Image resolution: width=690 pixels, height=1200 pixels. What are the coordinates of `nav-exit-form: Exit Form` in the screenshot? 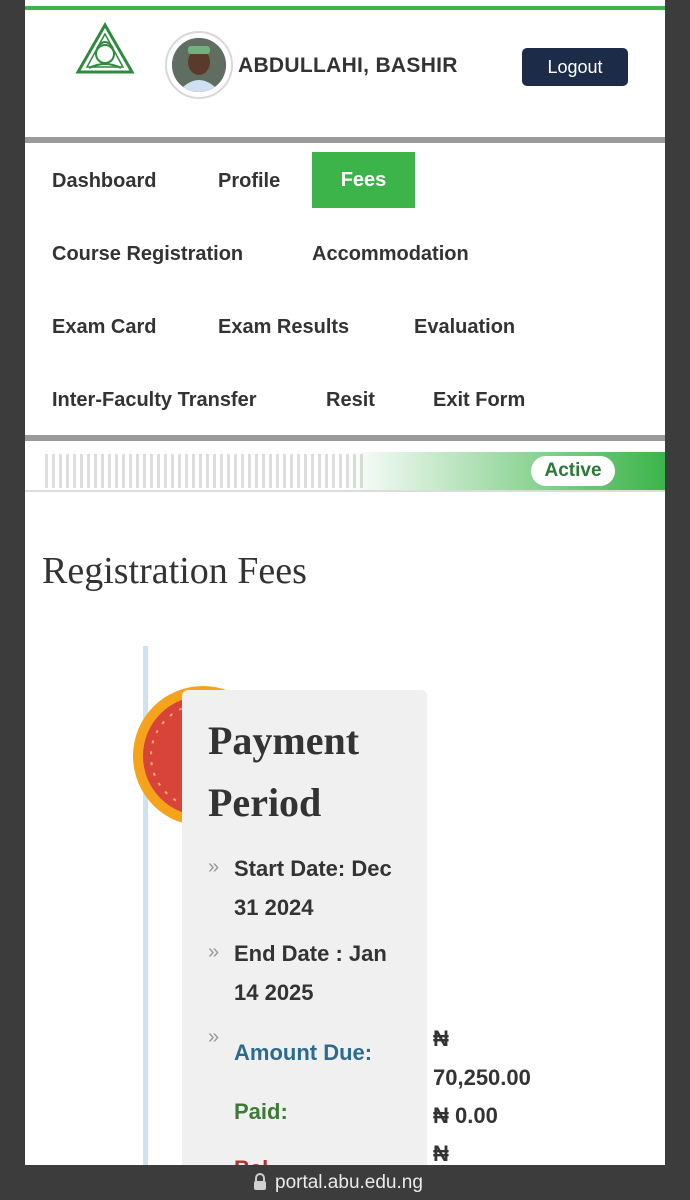 It's located at (479, 400).